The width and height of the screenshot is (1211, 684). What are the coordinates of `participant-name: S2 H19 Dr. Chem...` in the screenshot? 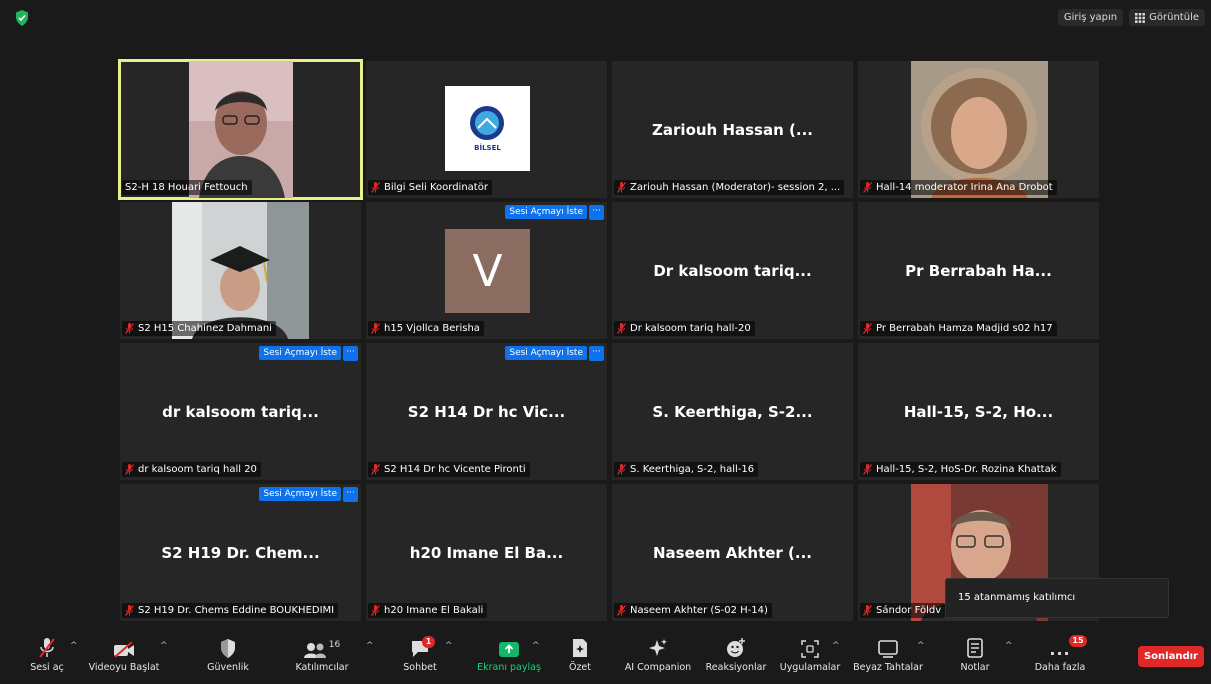 It's located at (240, 552).